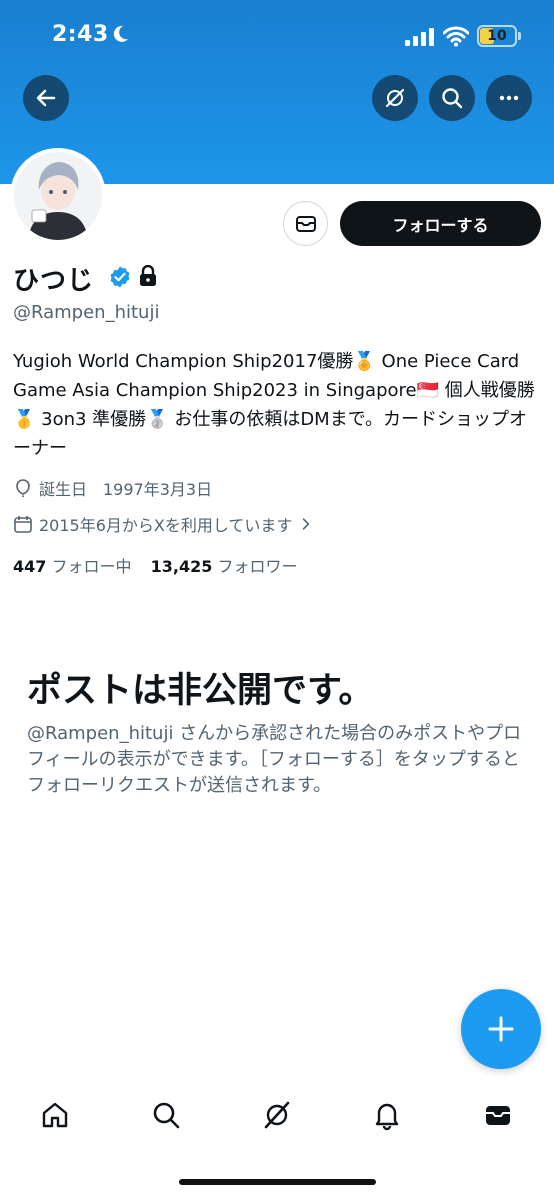 This screenshot has height=1199, width=554. What do you see at coordinates (120, 33) in the screenshot?
I see `moon-icon` at bounding box center [120, 33].